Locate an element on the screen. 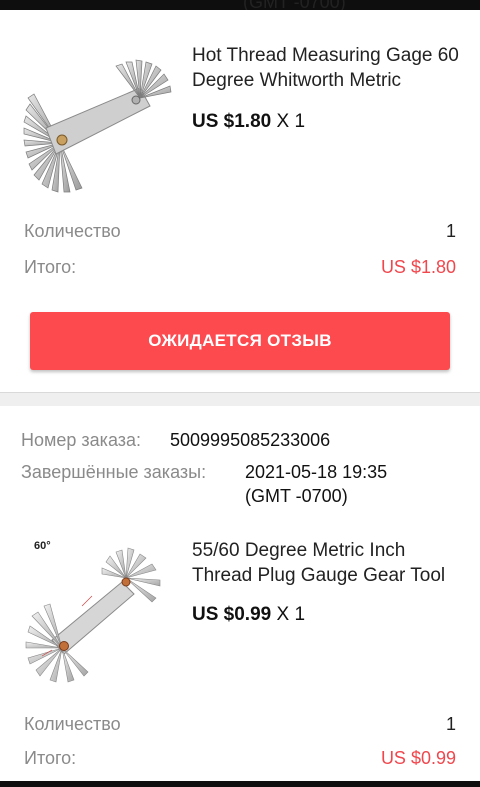 This screenshot has height=787, width=480. thread-gauge-fan-icon is located at coordinates (97, 126).